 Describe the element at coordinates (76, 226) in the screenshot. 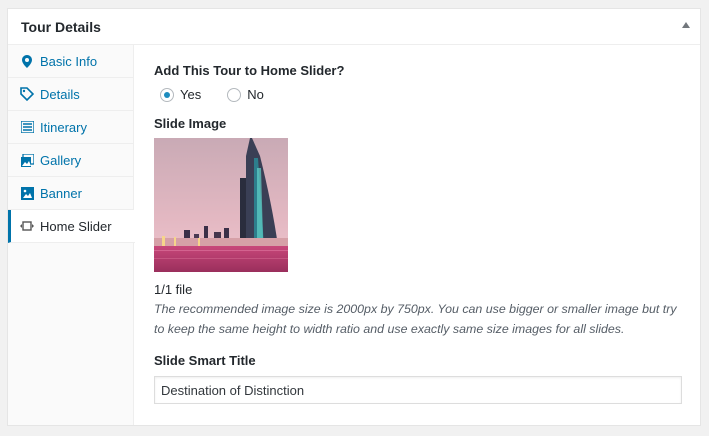

I see `tab-label: Home Slider` at that location.